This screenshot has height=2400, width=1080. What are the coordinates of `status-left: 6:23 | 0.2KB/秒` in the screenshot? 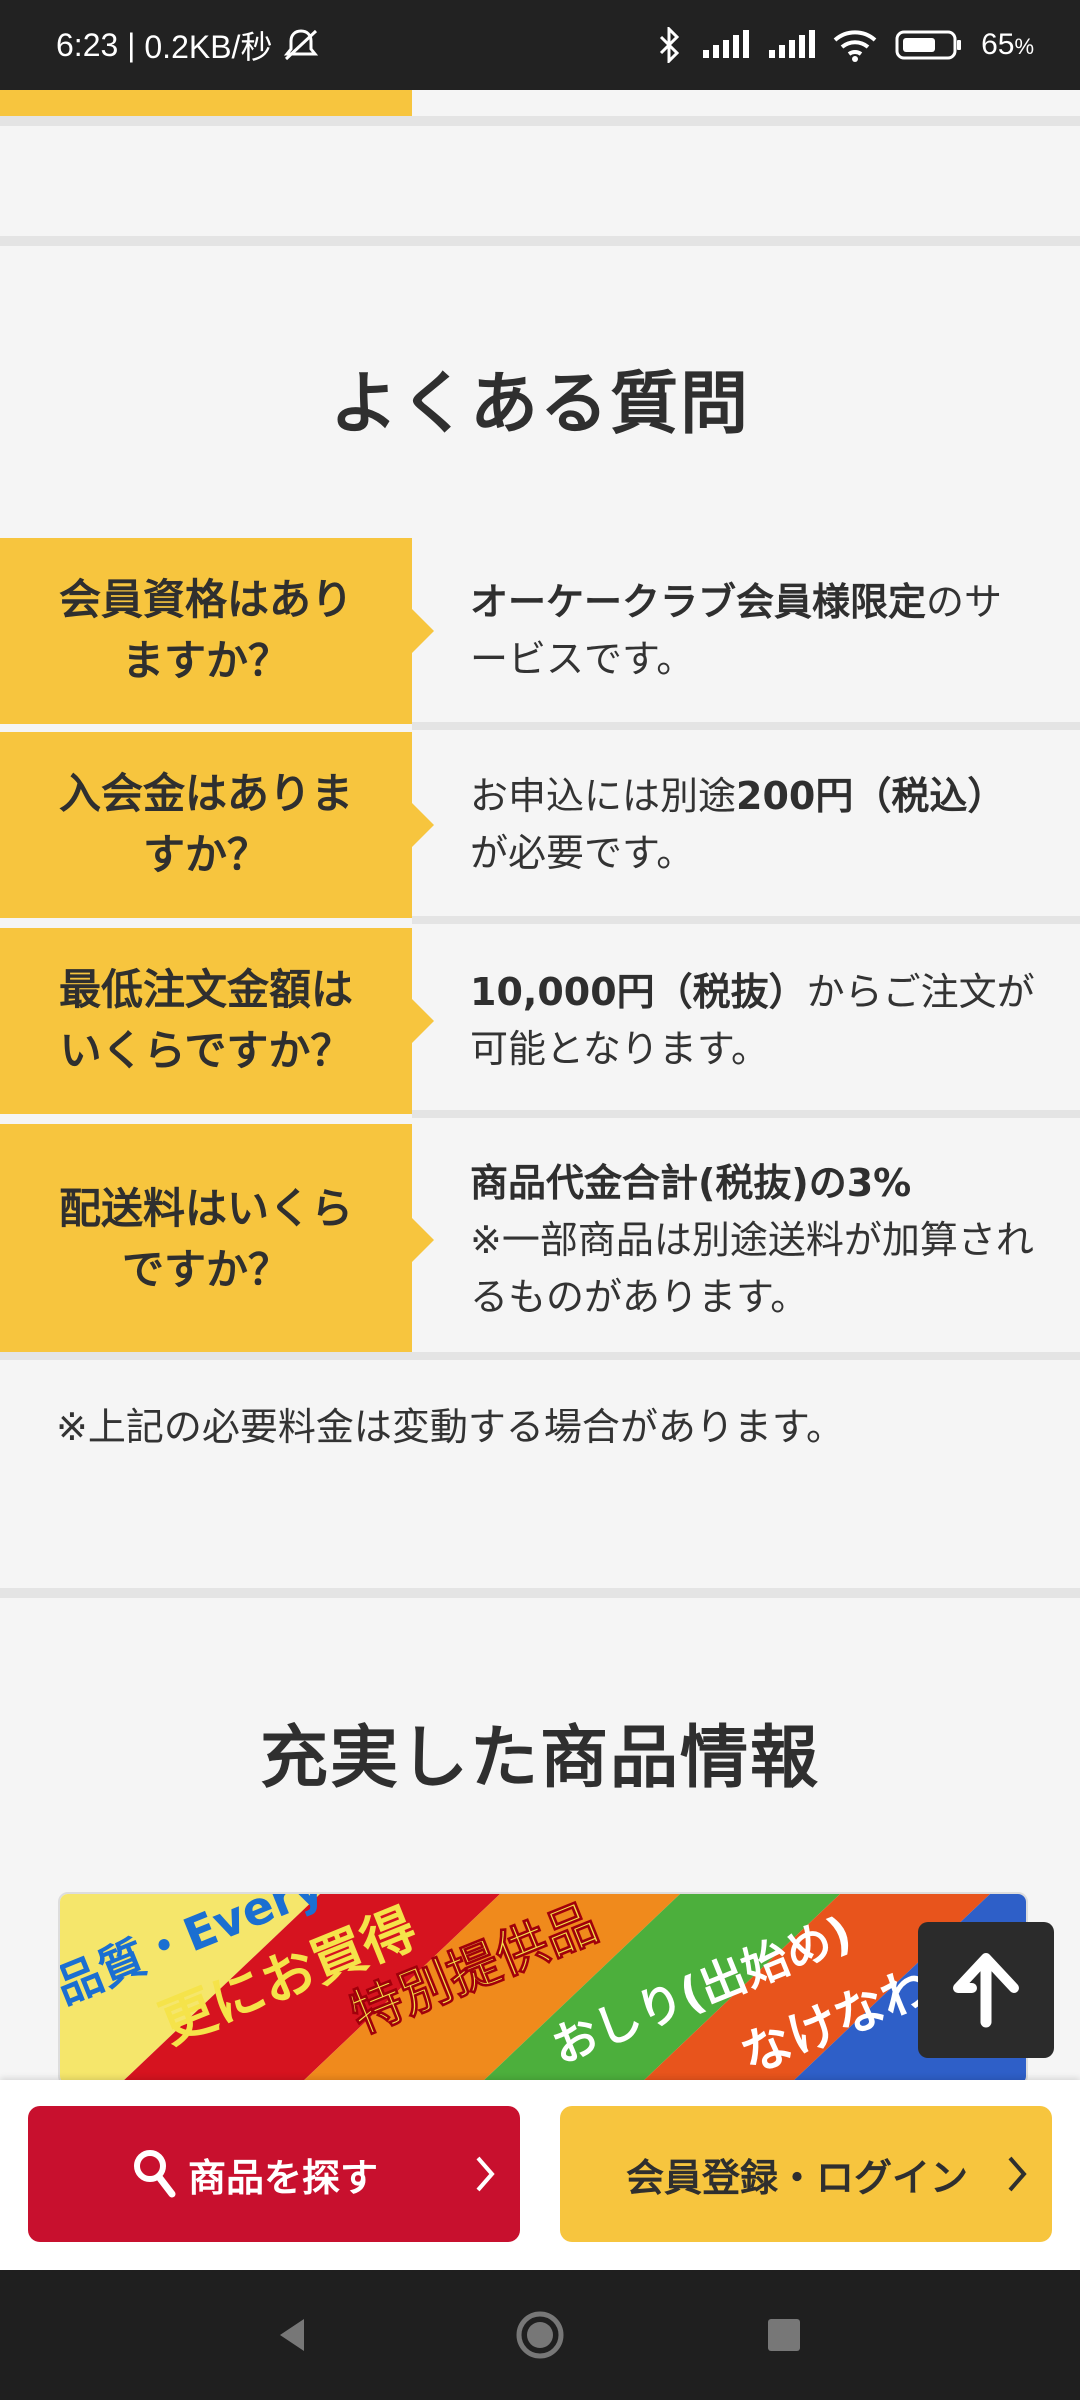 It's located at (188, 45).